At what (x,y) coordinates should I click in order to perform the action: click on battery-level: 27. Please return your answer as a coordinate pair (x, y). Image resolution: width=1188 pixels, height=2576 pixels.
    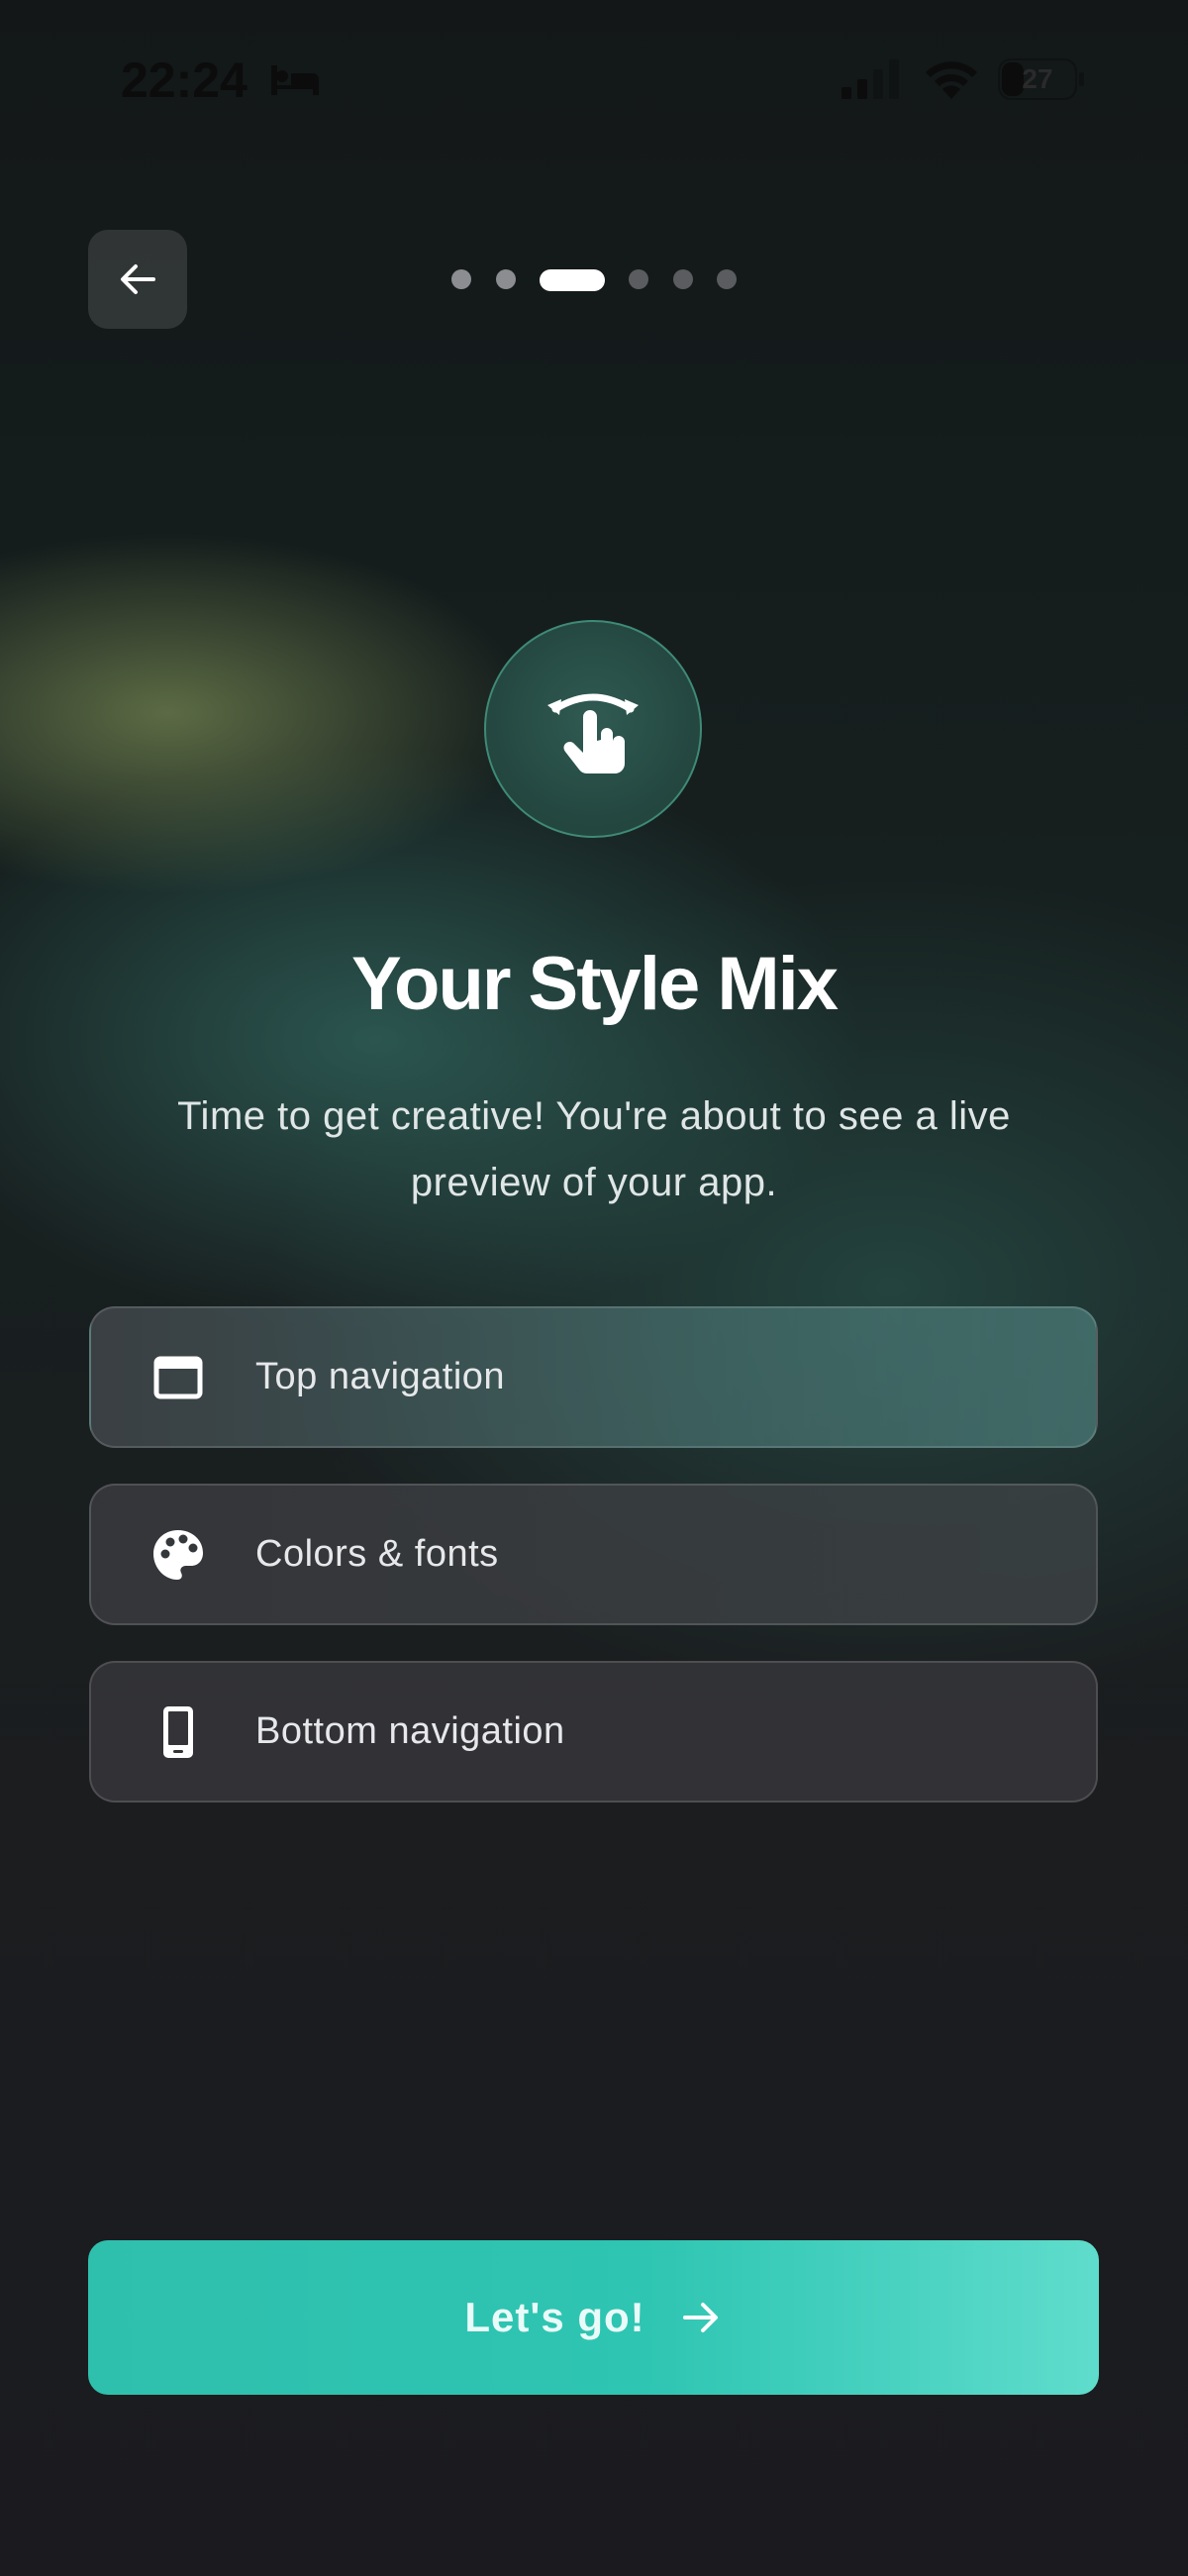
    Looking at the image, I should click on (1038, 78).